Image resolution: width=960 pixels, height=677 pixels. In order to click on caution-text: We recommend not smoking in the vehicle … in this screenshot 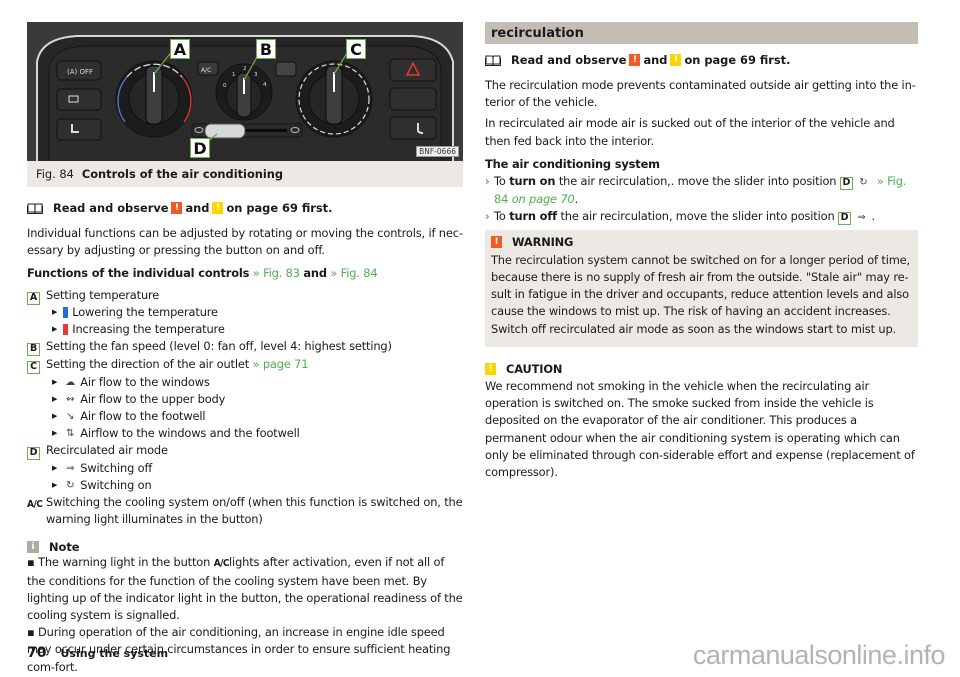, I will do `click(700, 429)`.